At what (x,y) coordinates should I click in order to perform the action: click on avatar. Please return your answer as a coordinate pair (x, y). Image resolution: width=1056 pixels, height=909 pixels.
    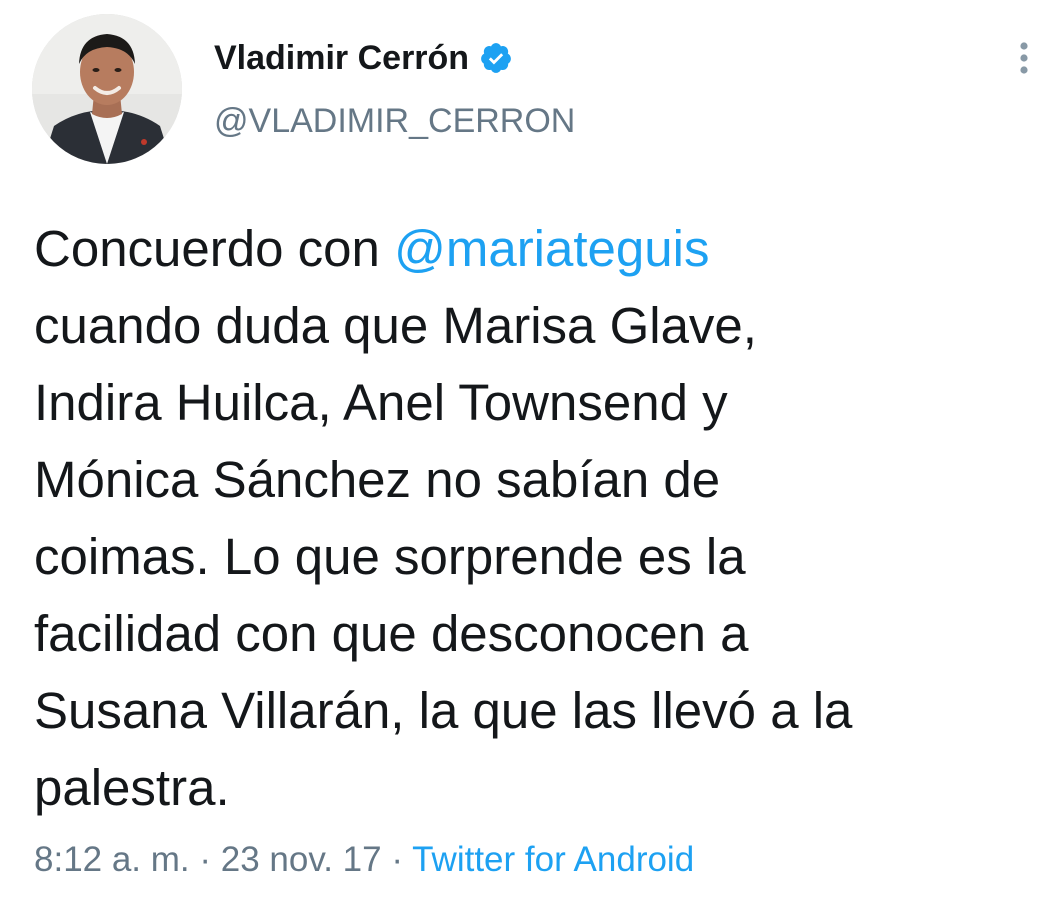
    Looking at the image, I should click on (107, 89).